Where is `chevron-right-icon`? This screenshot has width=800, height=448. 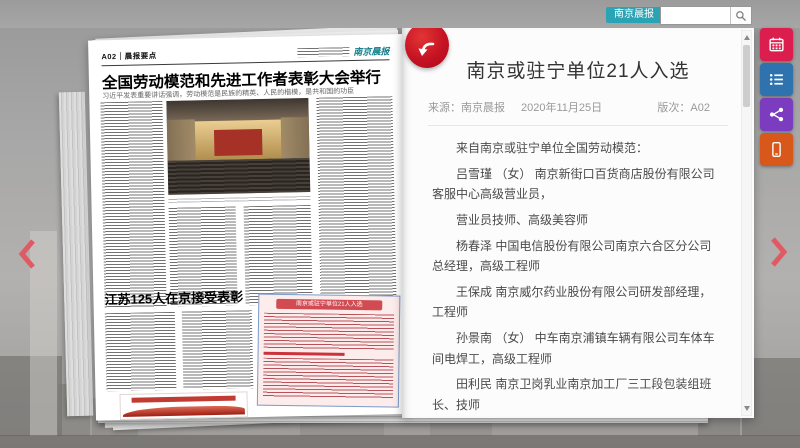
chevron-right-icon is located at coordinates (779, 252).